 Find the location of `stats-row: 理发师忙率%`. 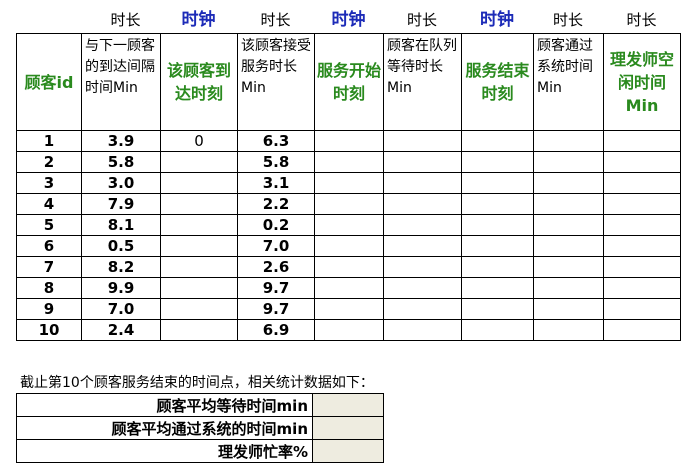

stats-row: 理发师忙率% is located at coordinates (200, 451).